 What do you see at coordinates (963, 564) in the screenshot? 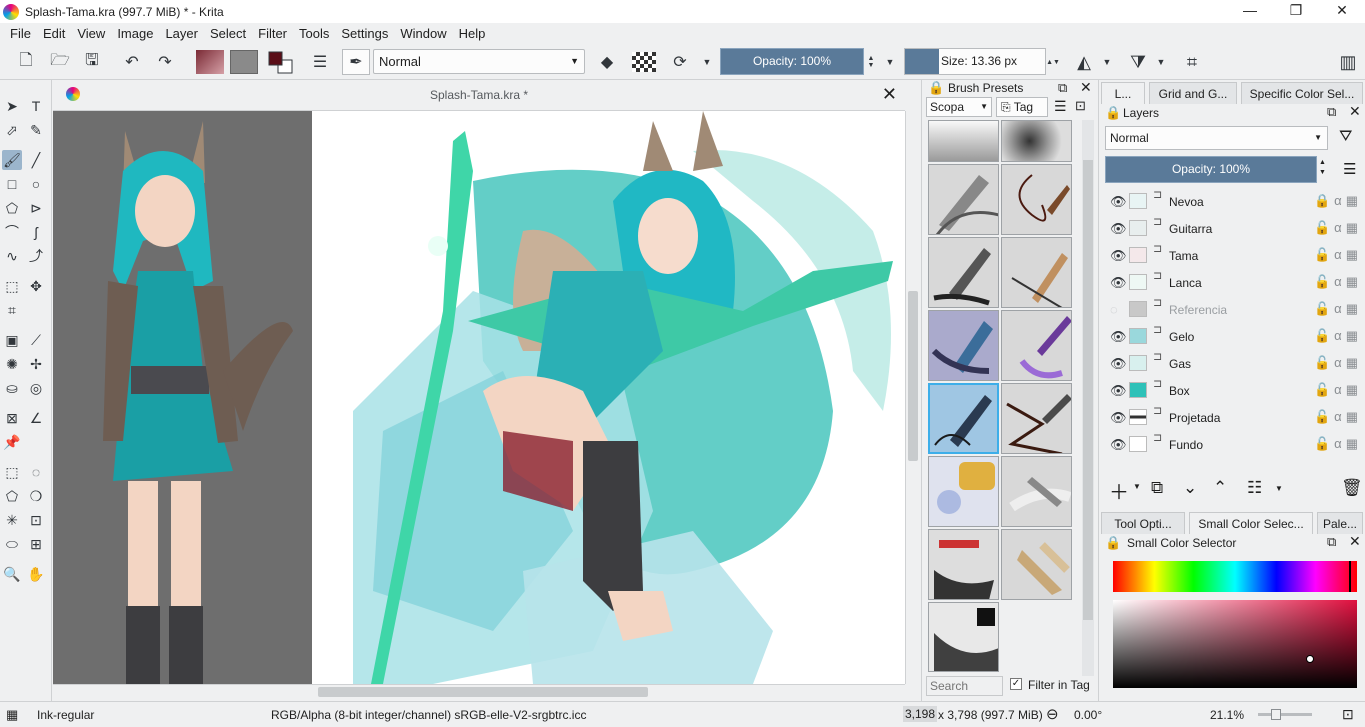
I see `brush-preset-texture` at bounding box center [963, 564].